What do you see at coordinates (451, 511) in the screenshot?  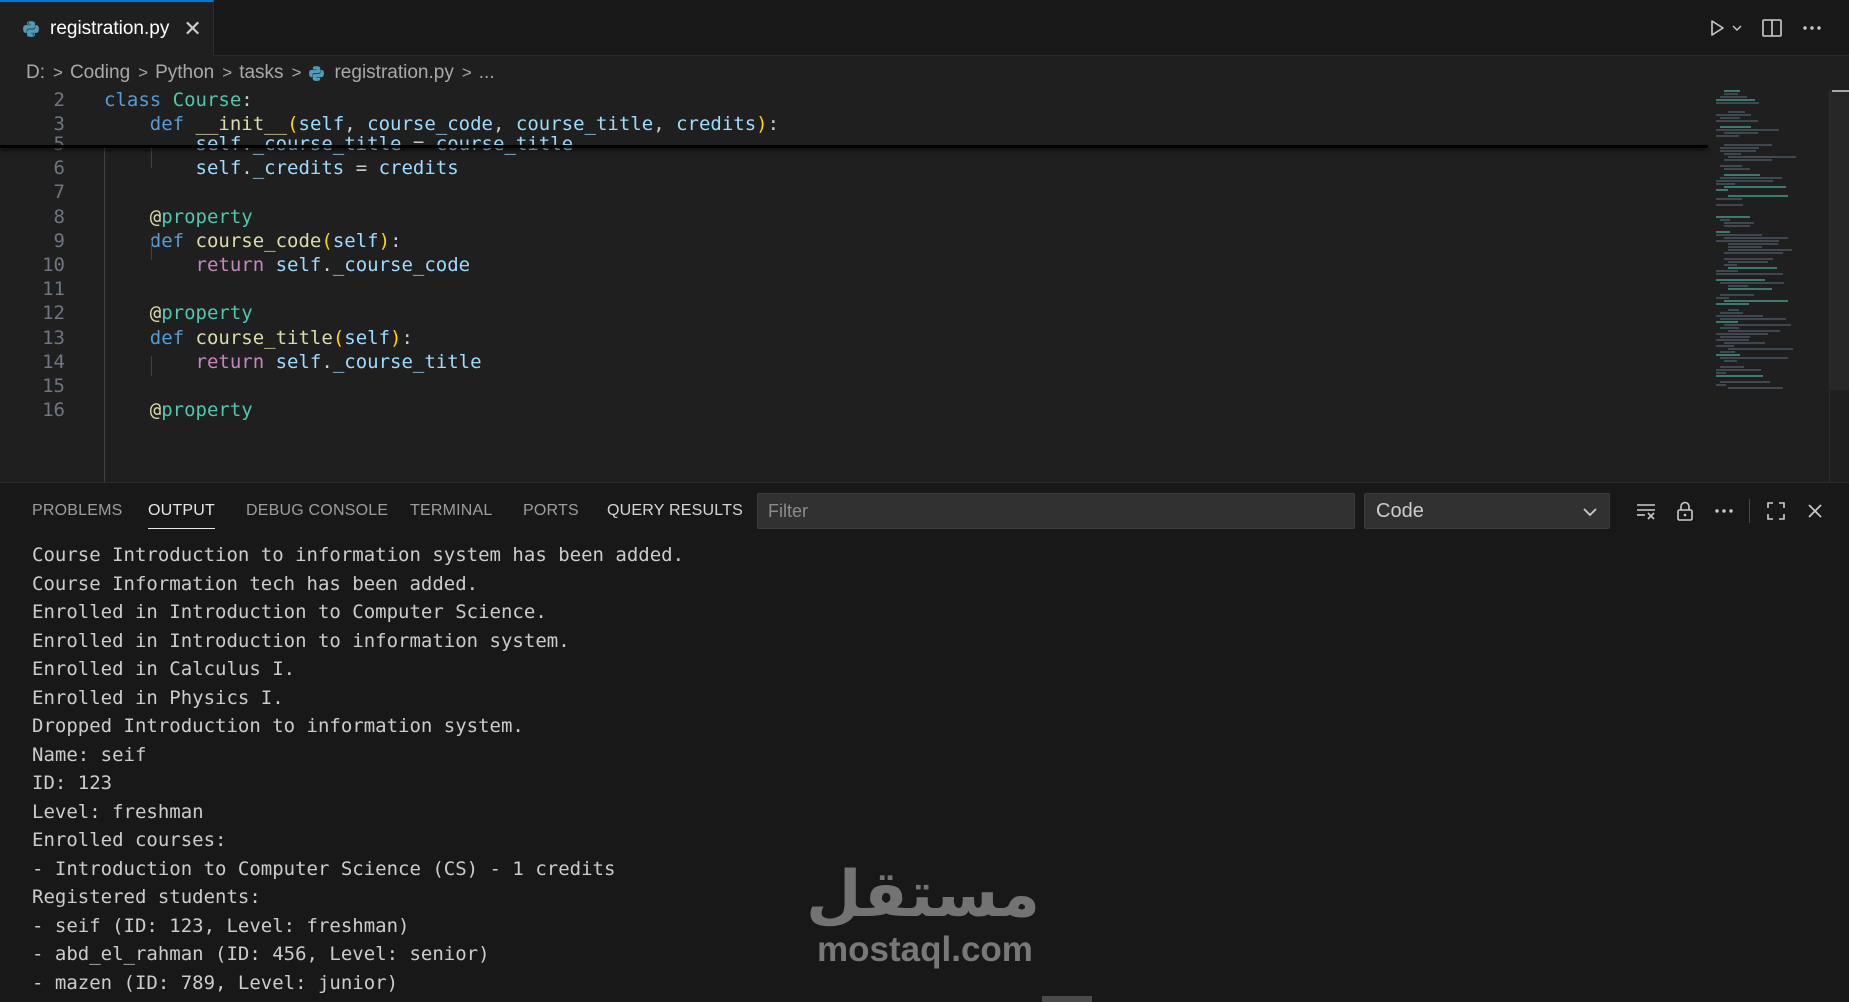 I see `tab-terminal: TERMINAL` at bounding box center [451, 511].